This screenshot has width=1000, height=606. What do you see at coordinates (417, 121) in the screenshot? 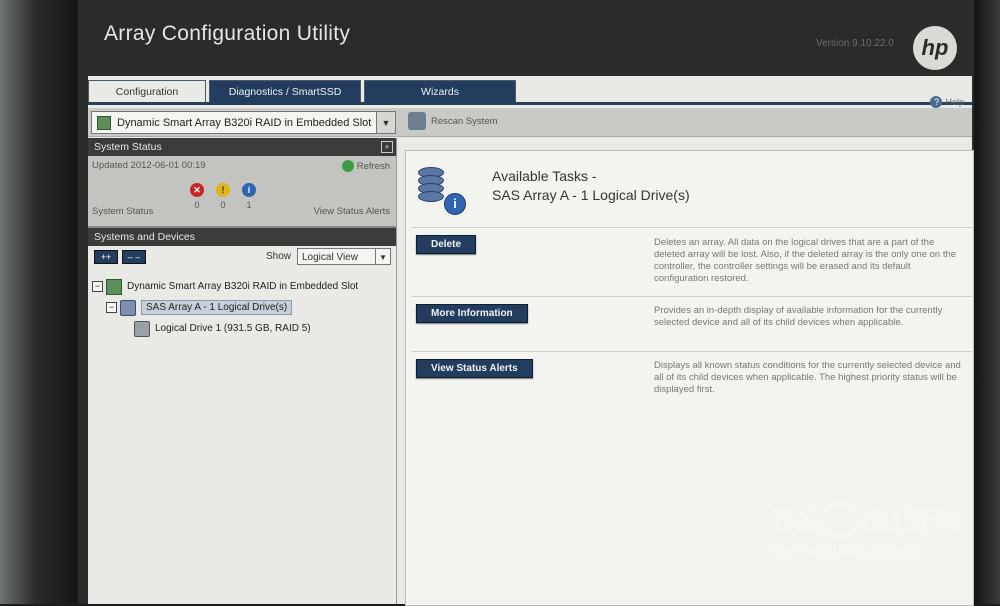
I see `rescan-icon` at bounding box center [417, 121].